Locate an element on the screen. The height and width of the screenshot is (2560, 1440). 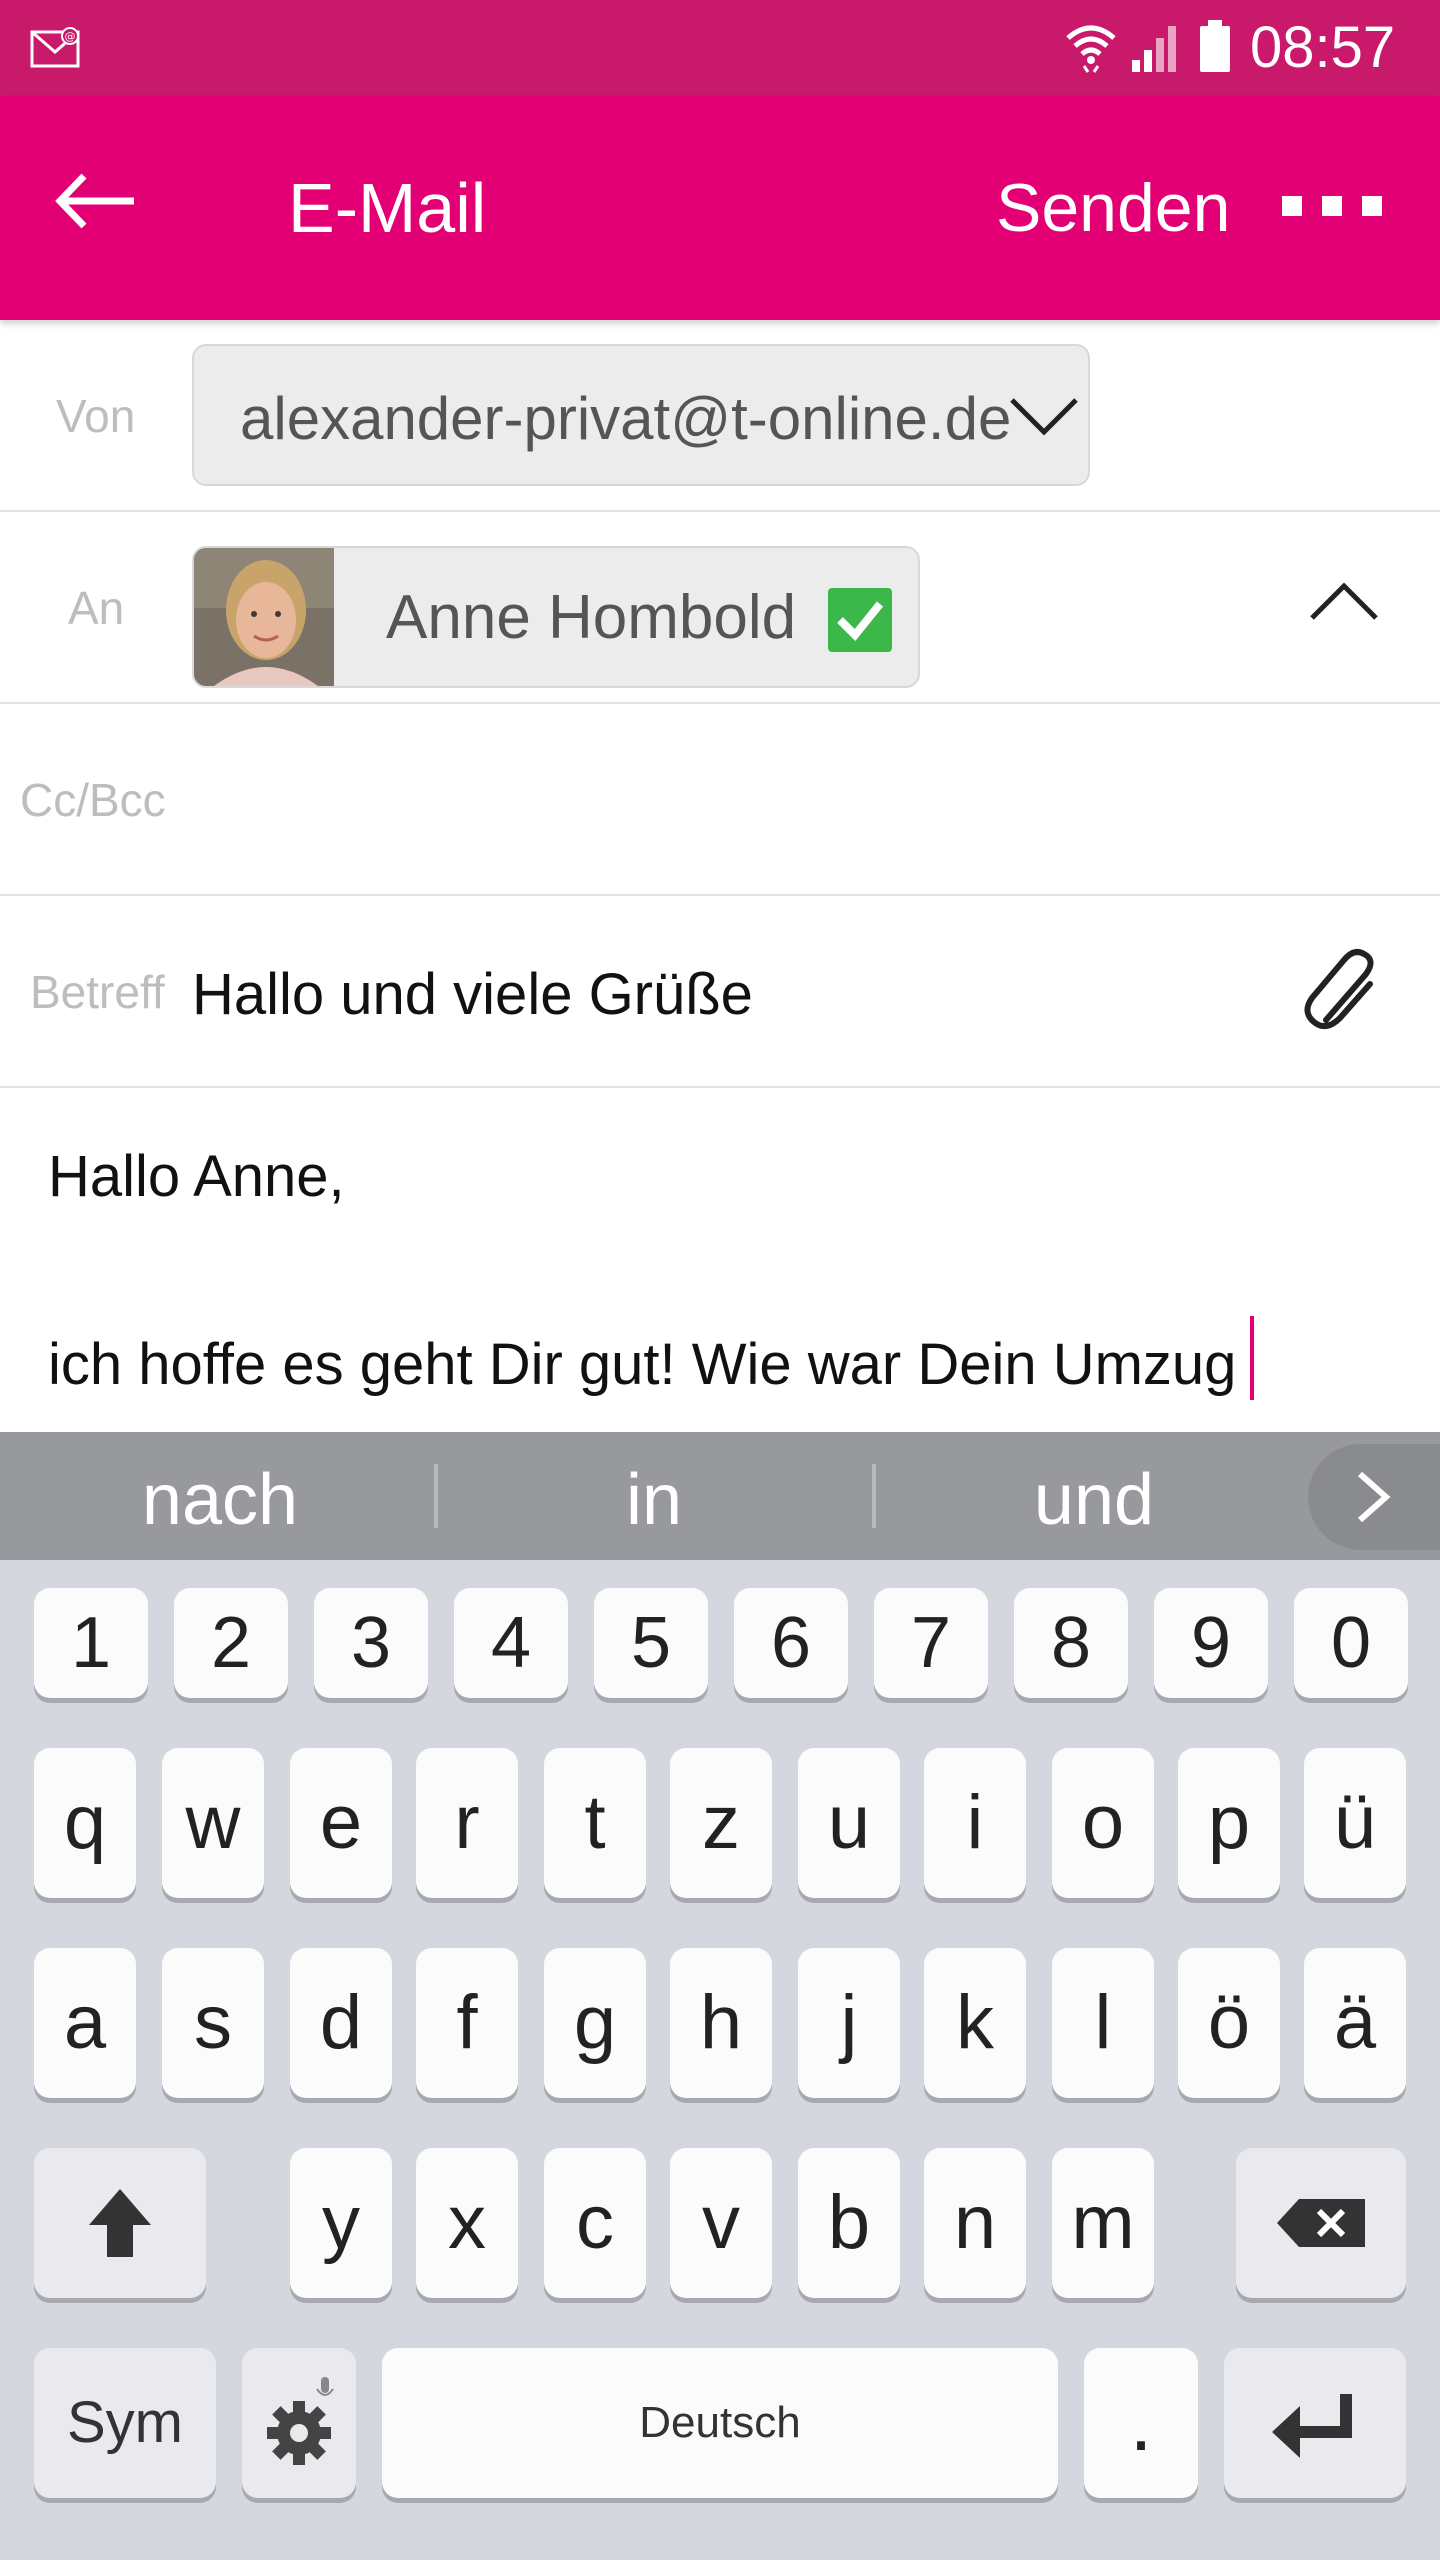
key-5: 5 is located at coordinates (651, 1643).